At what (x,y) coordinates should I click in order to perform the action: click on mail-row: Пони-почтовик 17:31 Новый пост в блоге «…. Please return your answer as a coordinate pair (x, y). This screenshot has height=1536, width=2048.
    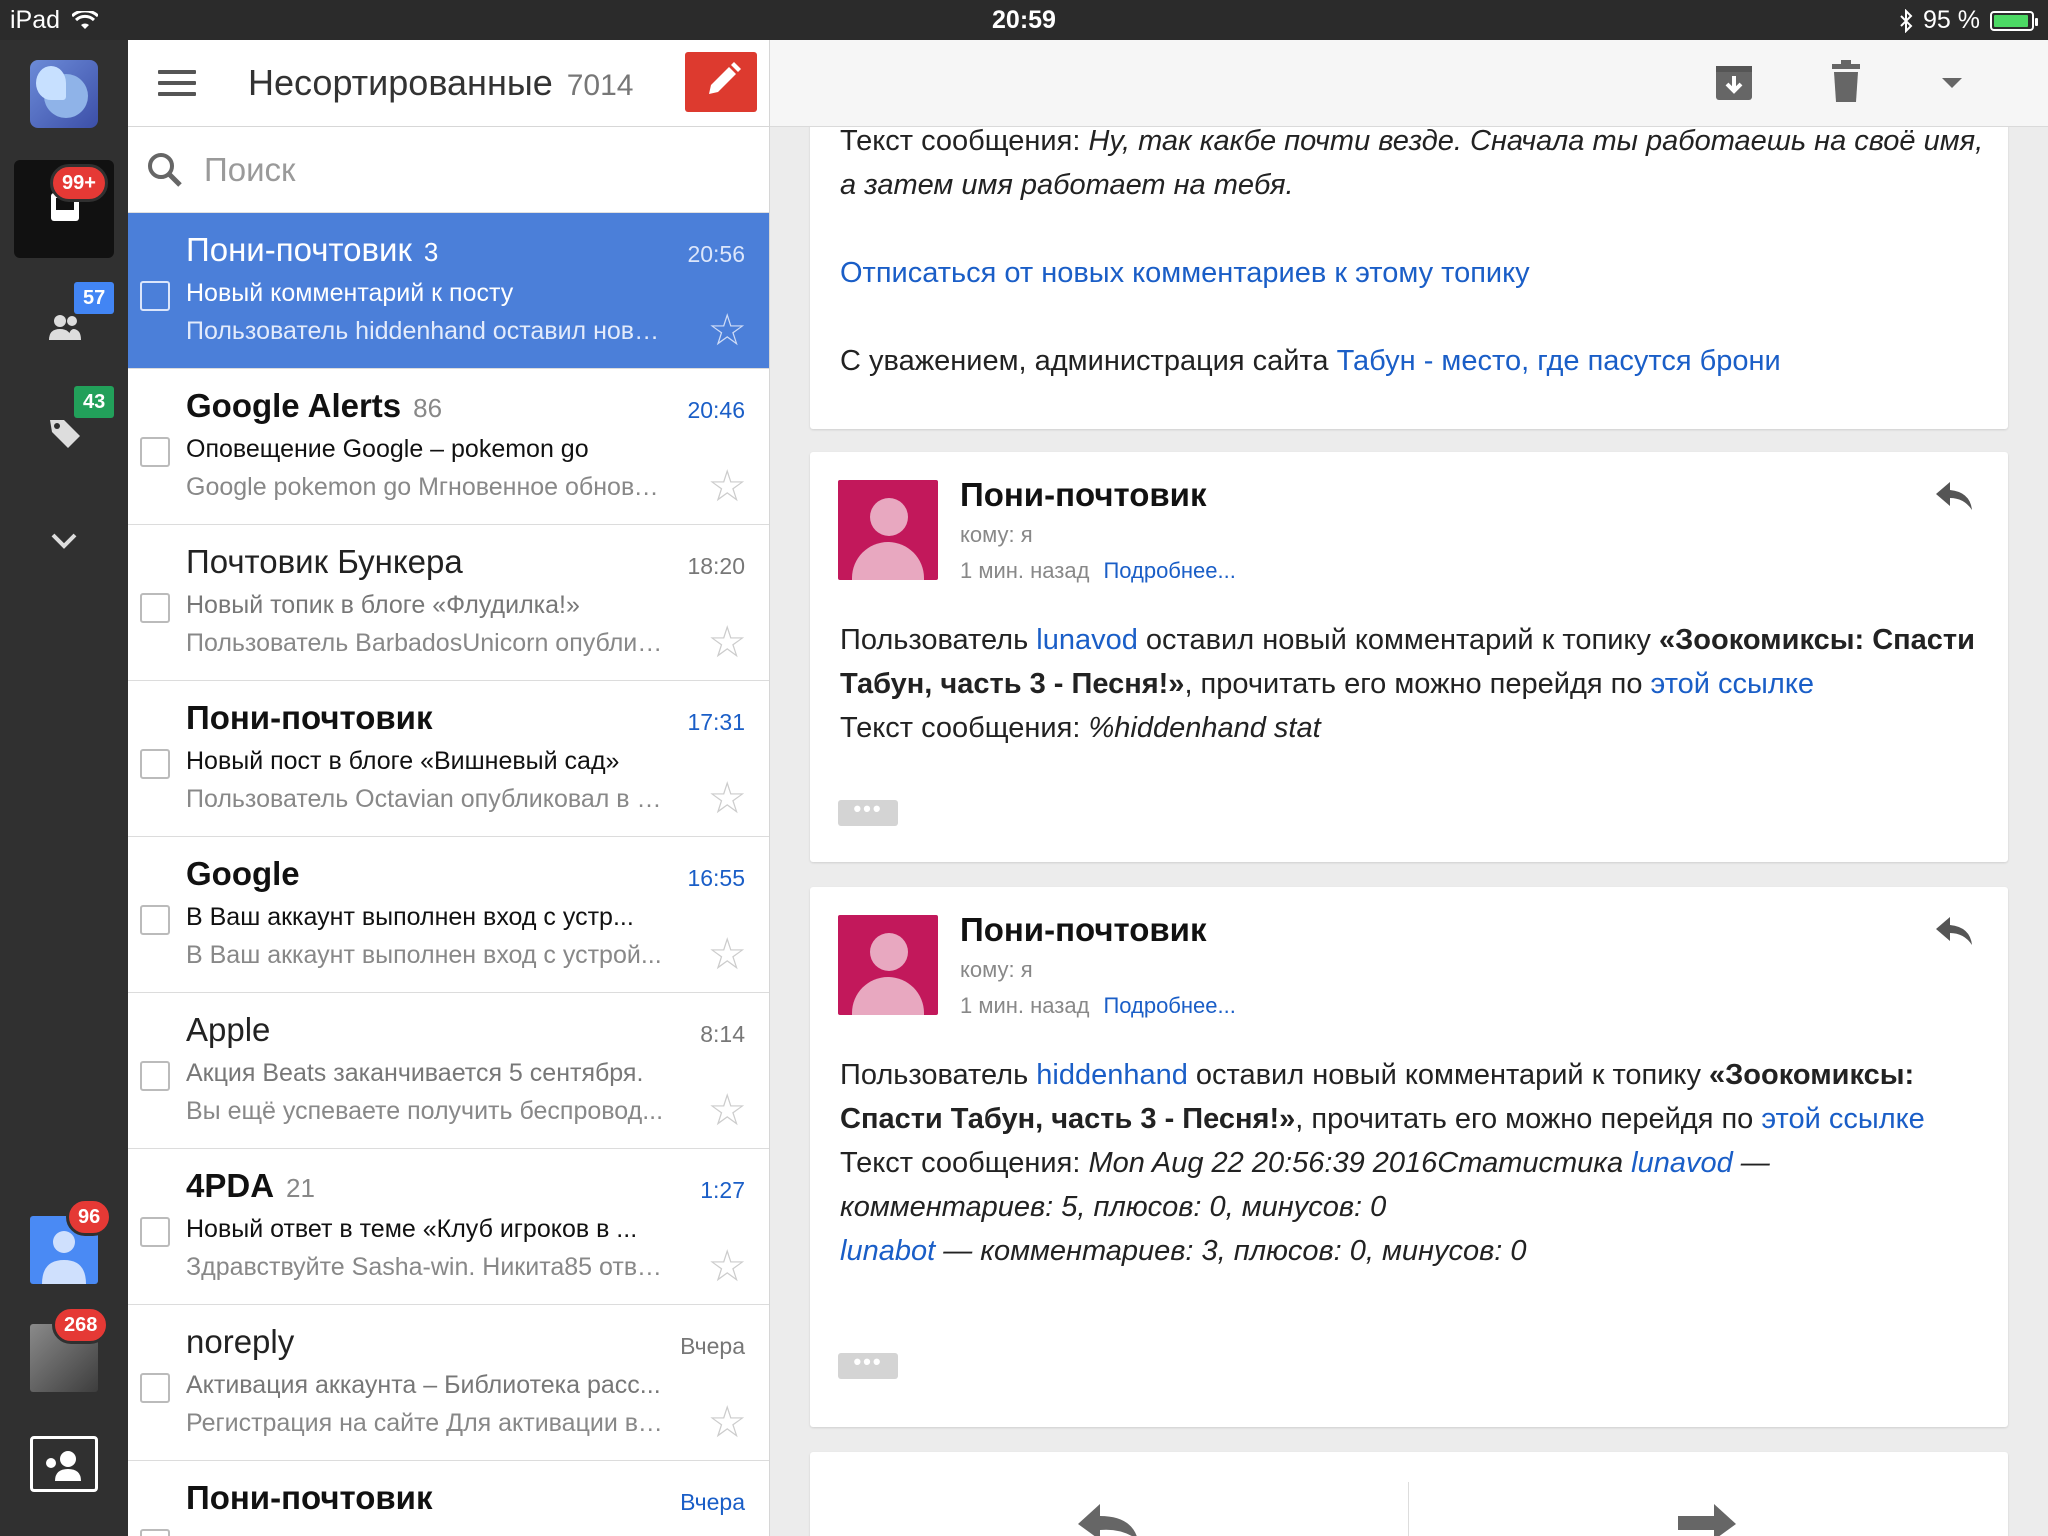
    Looking at the image, I should click on (448, 759).